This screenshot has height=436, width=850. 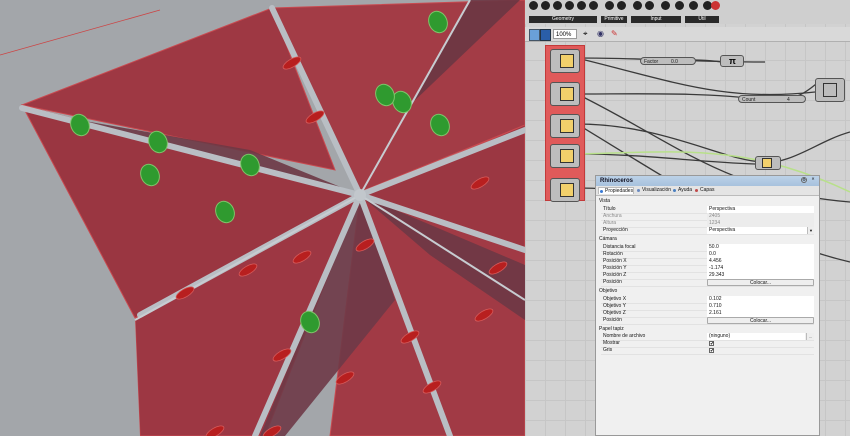 I want to click on projection-select: Perspectiva, so click(x=760, y=230).